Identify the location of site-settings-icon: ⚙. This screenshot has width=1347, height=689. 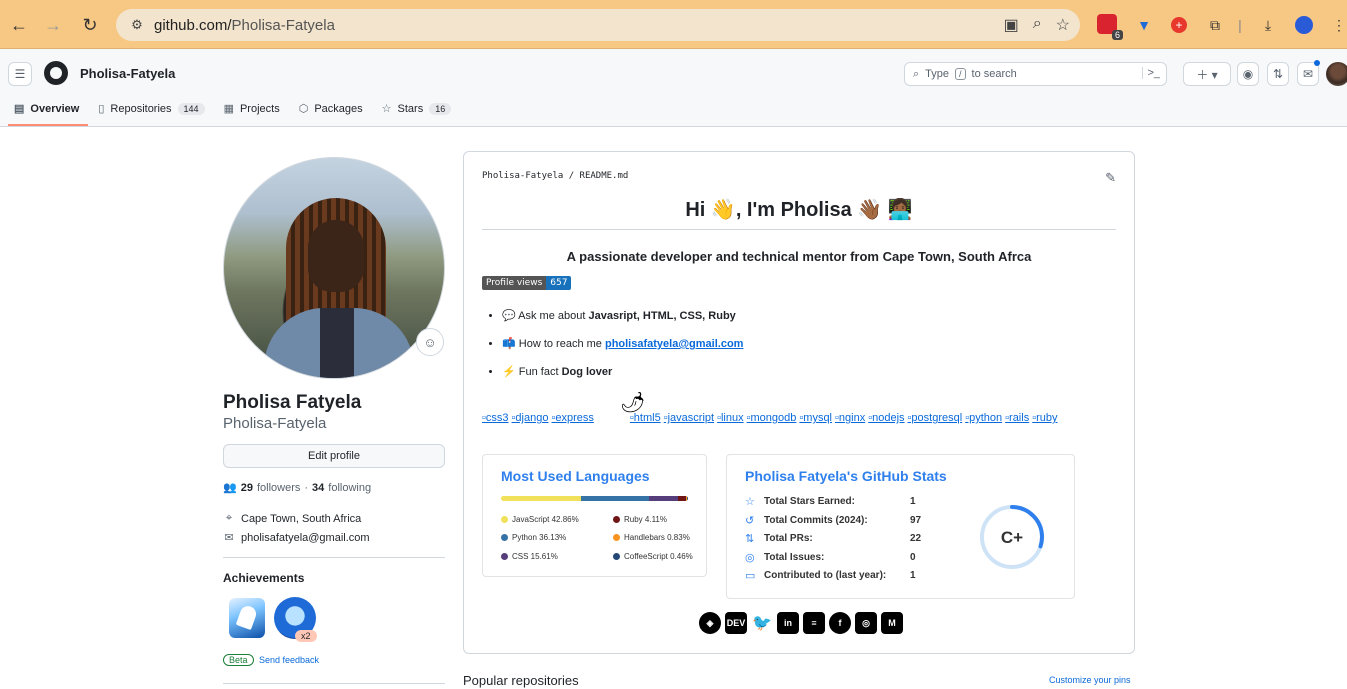
(137, 25).